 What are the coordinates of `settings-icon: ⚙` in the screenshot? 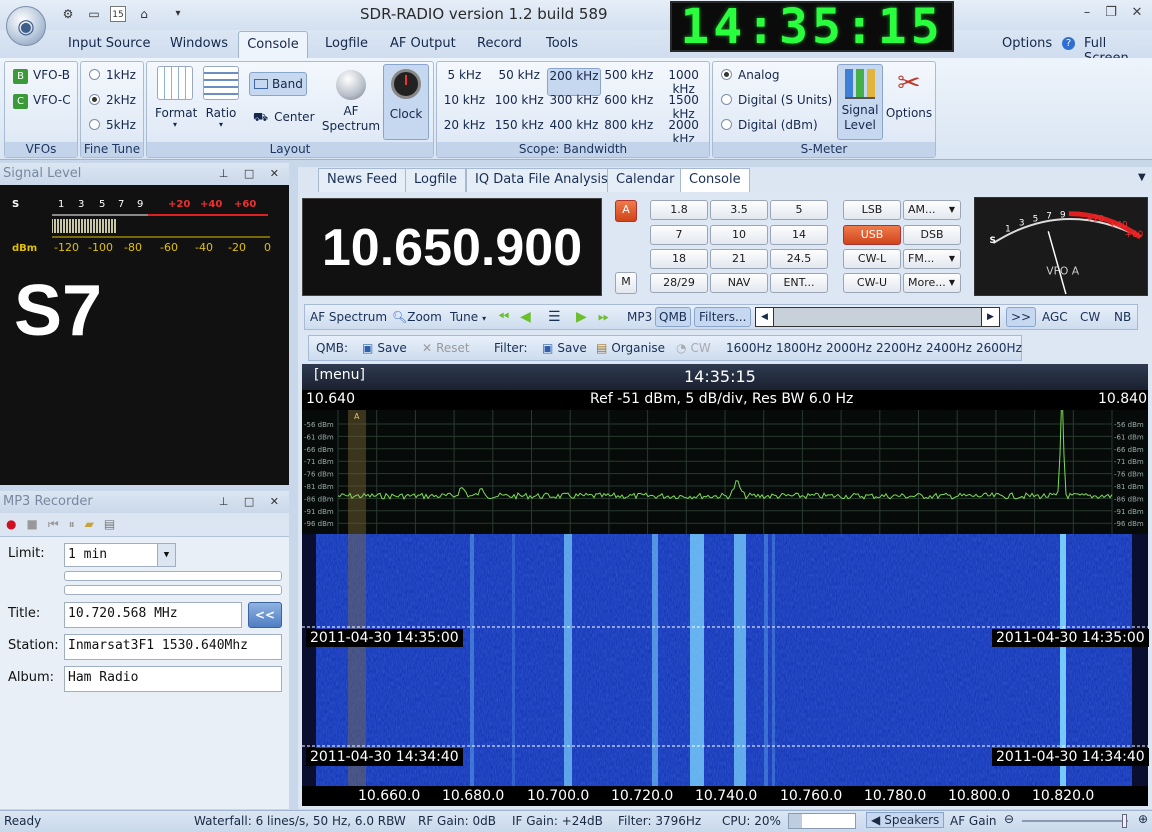 It's located at (68, 14).